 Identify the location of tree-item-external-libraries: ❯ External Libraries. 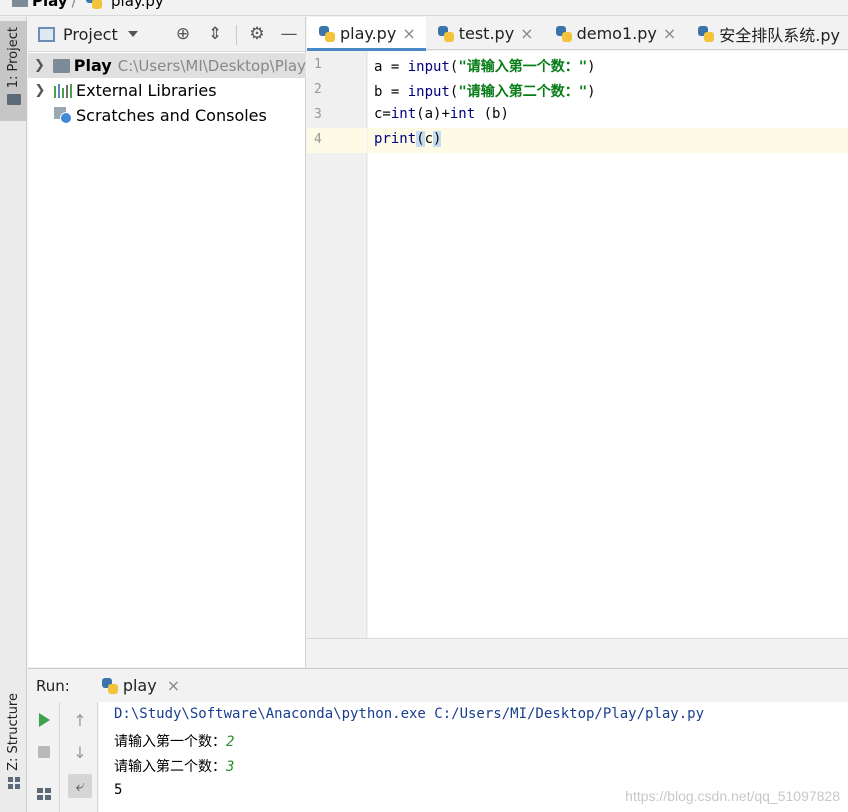
(167, 90).